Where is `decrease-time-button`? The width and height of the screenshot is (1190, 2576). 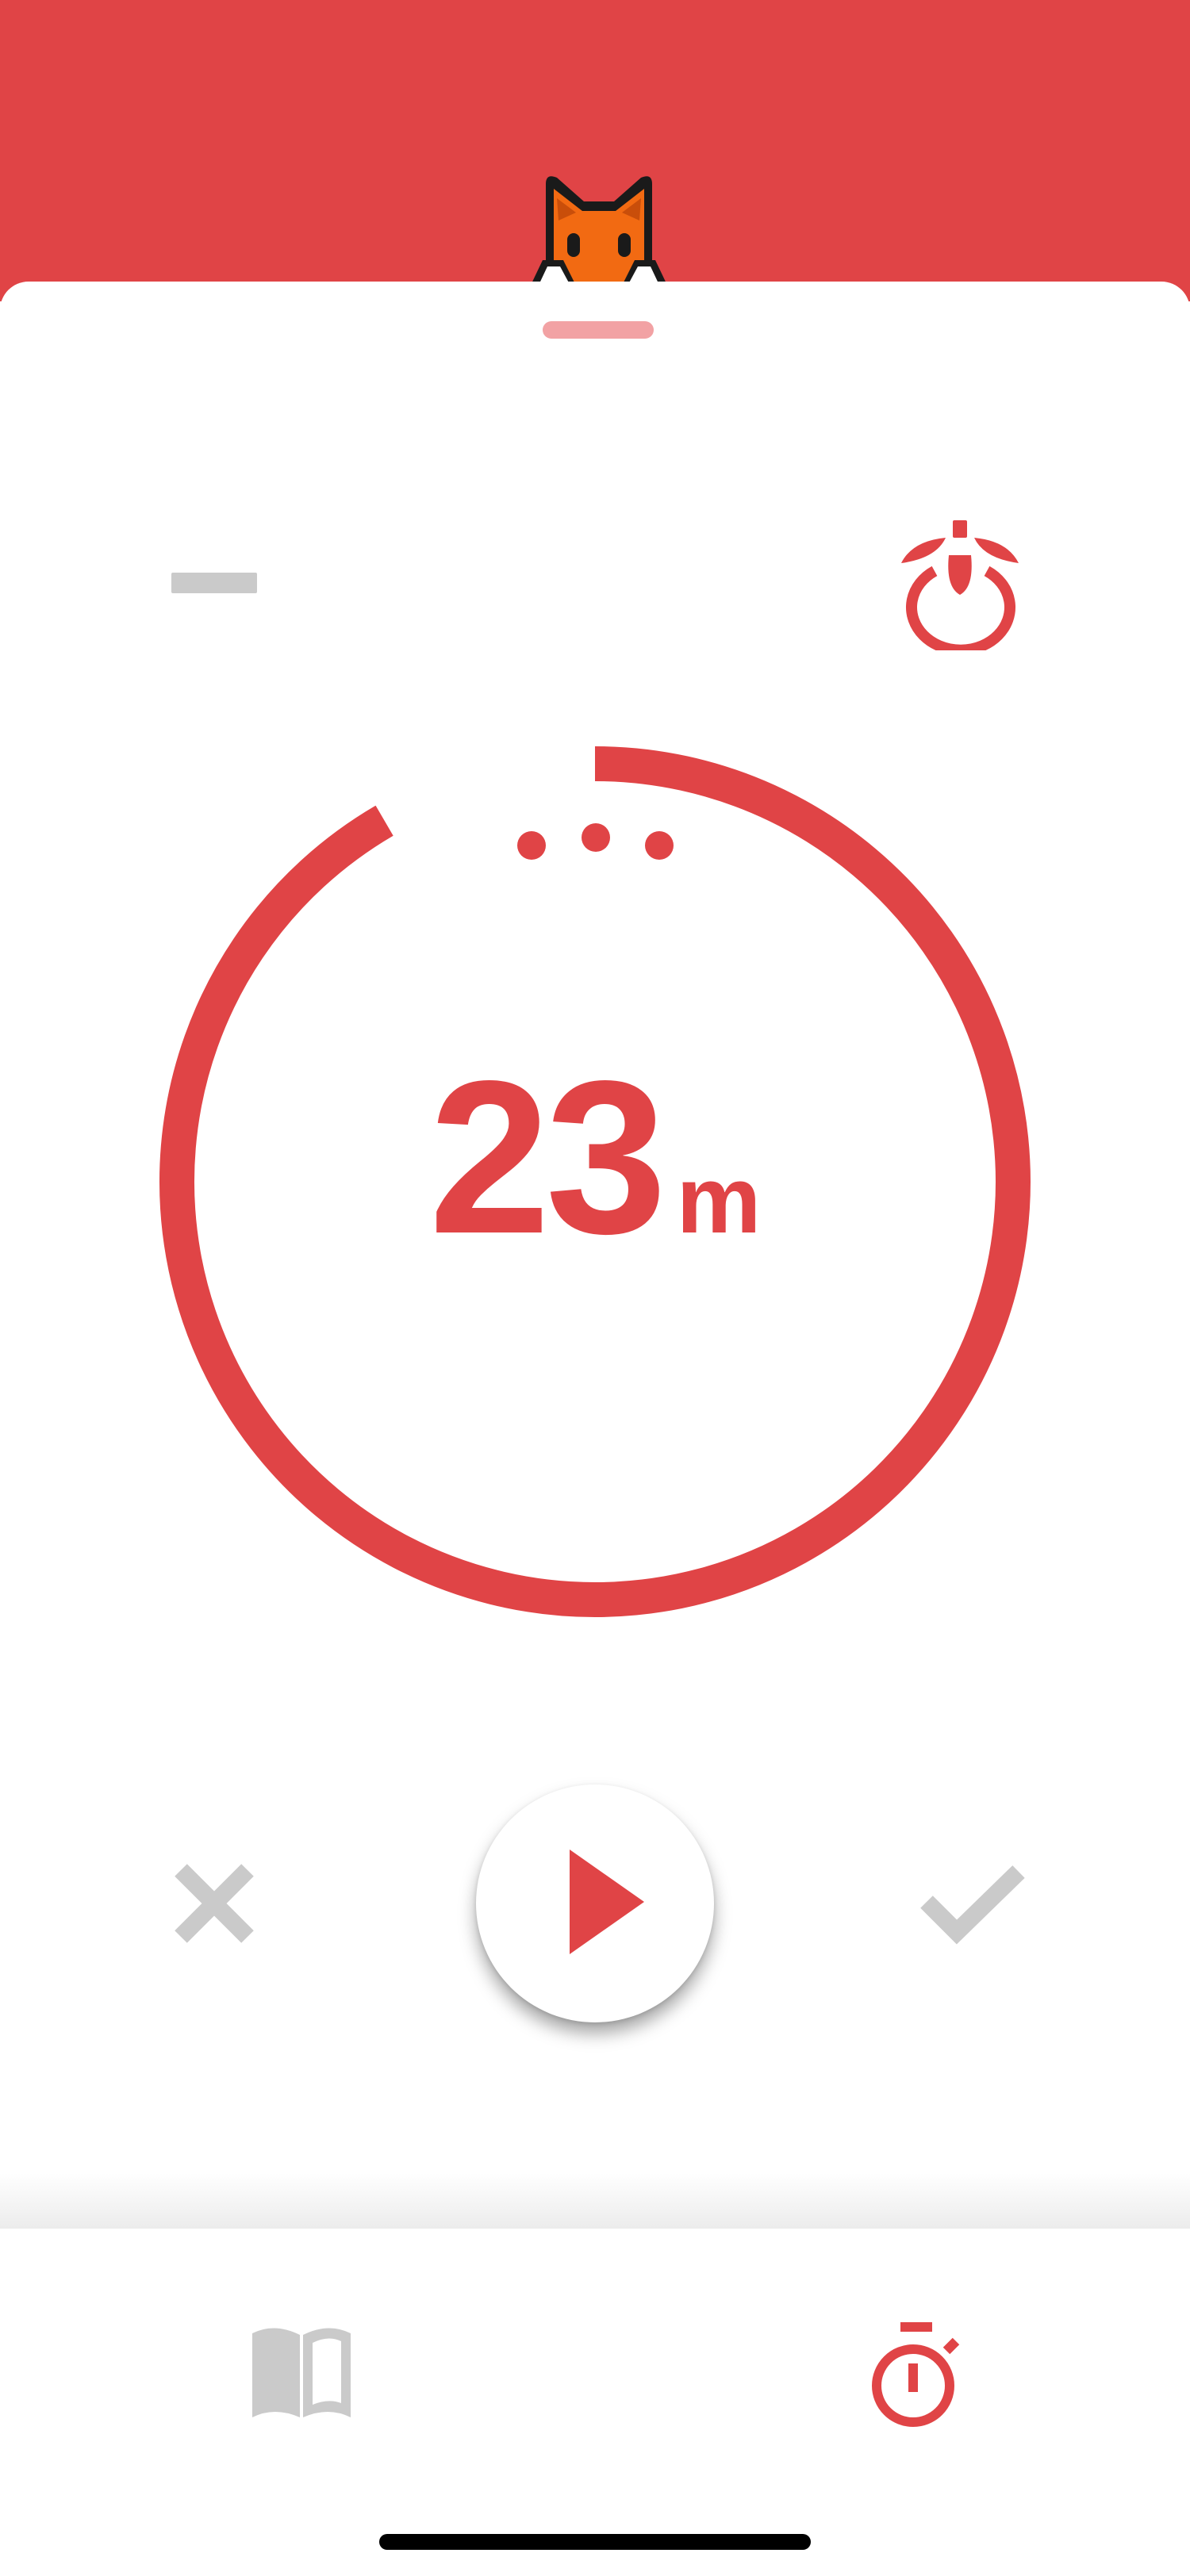
decrease-time-button is located at coordinates (214, 583).